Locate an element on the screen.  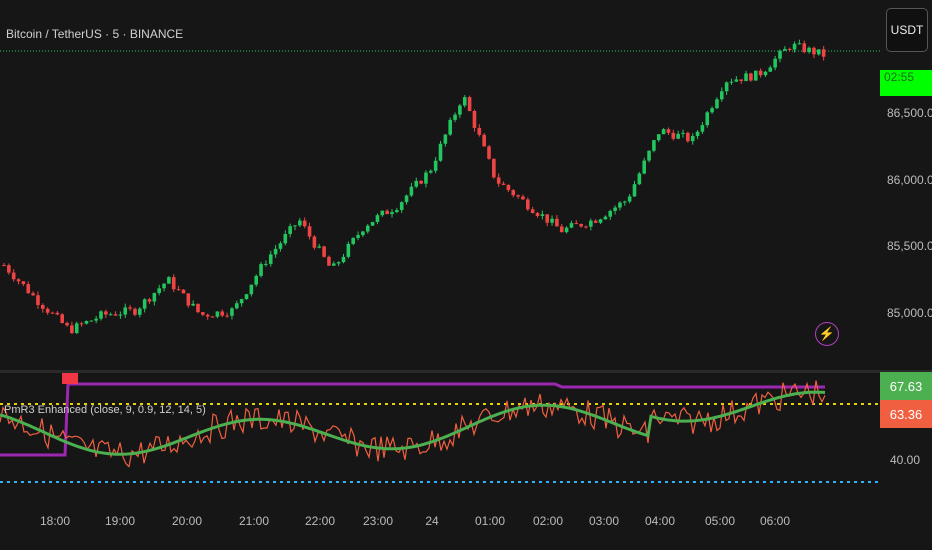
signal-marker is located at coordinates (70, 378).